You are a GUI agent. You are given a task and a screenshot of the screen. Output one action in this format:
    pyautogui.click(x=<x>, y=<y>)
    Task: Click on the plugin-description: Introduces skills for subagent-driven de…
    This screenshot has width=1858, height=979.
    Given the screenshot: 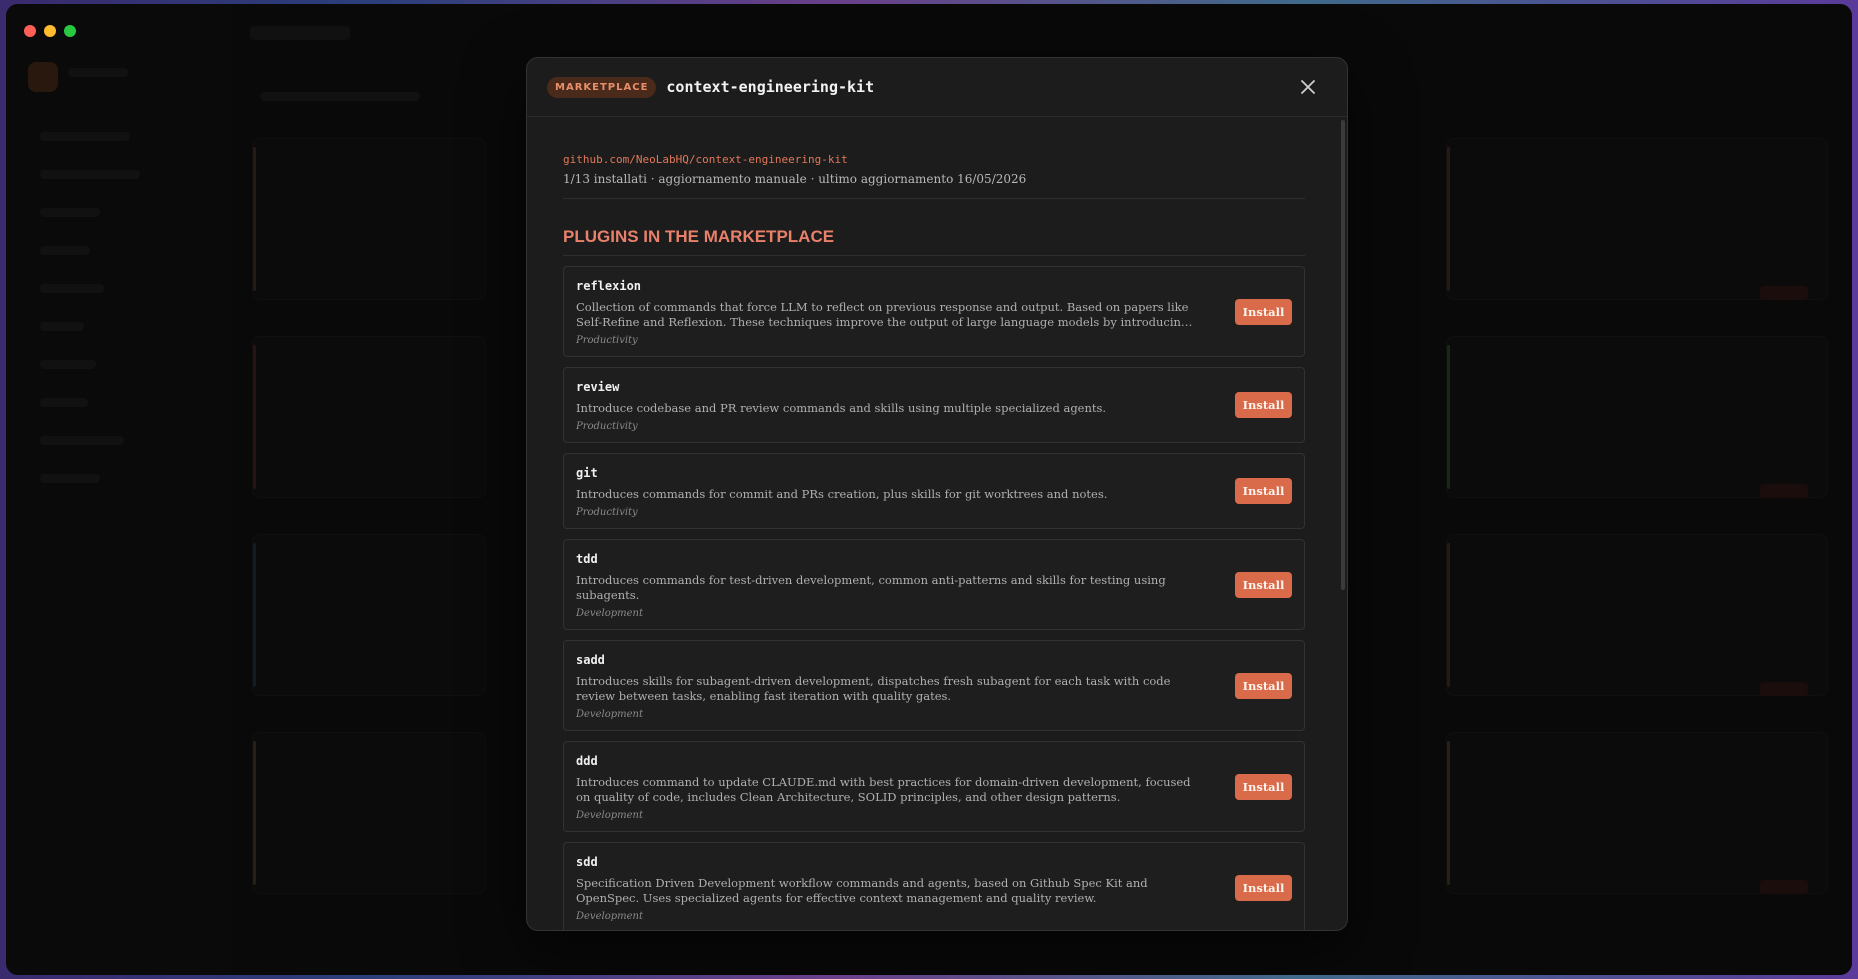 What is the action you would take?
    pyautogui.click(x=873, y=688)
    